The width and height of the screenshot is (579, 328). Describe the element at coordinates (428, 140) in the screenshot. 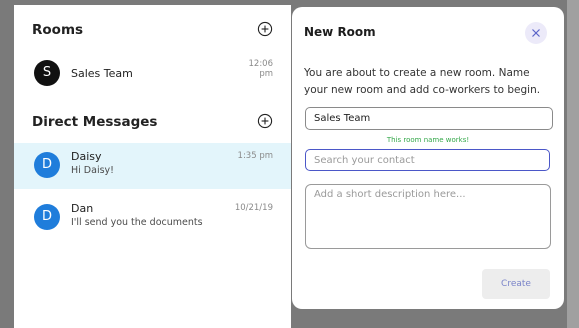

I see `room-name-hint: This room name works!` at that location.